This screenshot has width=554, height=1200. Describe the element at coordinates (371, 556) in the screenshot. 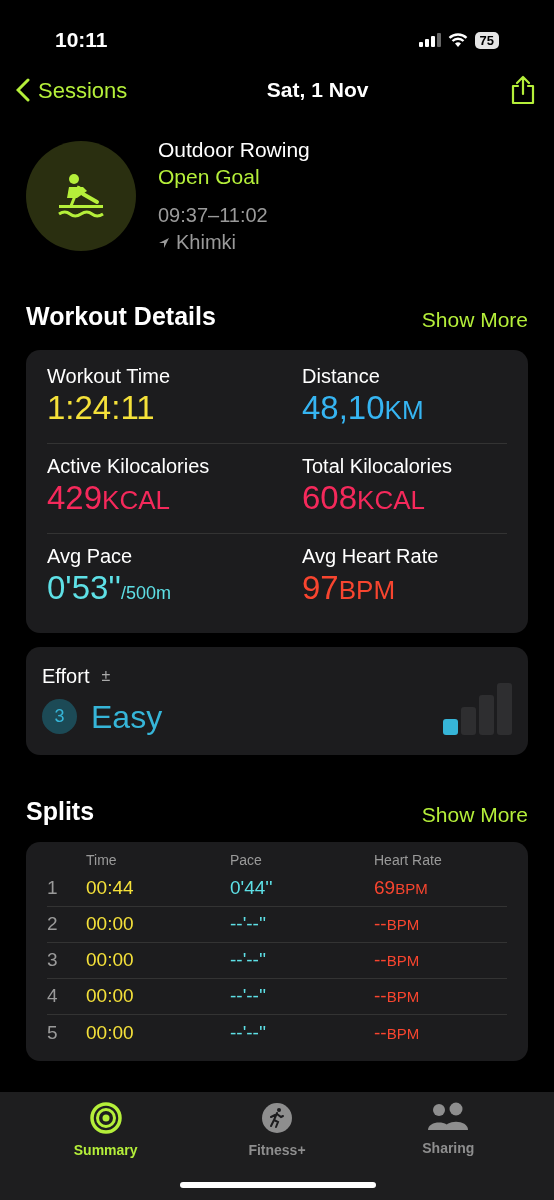

I see `metric-label: Avg Heart Rate` at that location.